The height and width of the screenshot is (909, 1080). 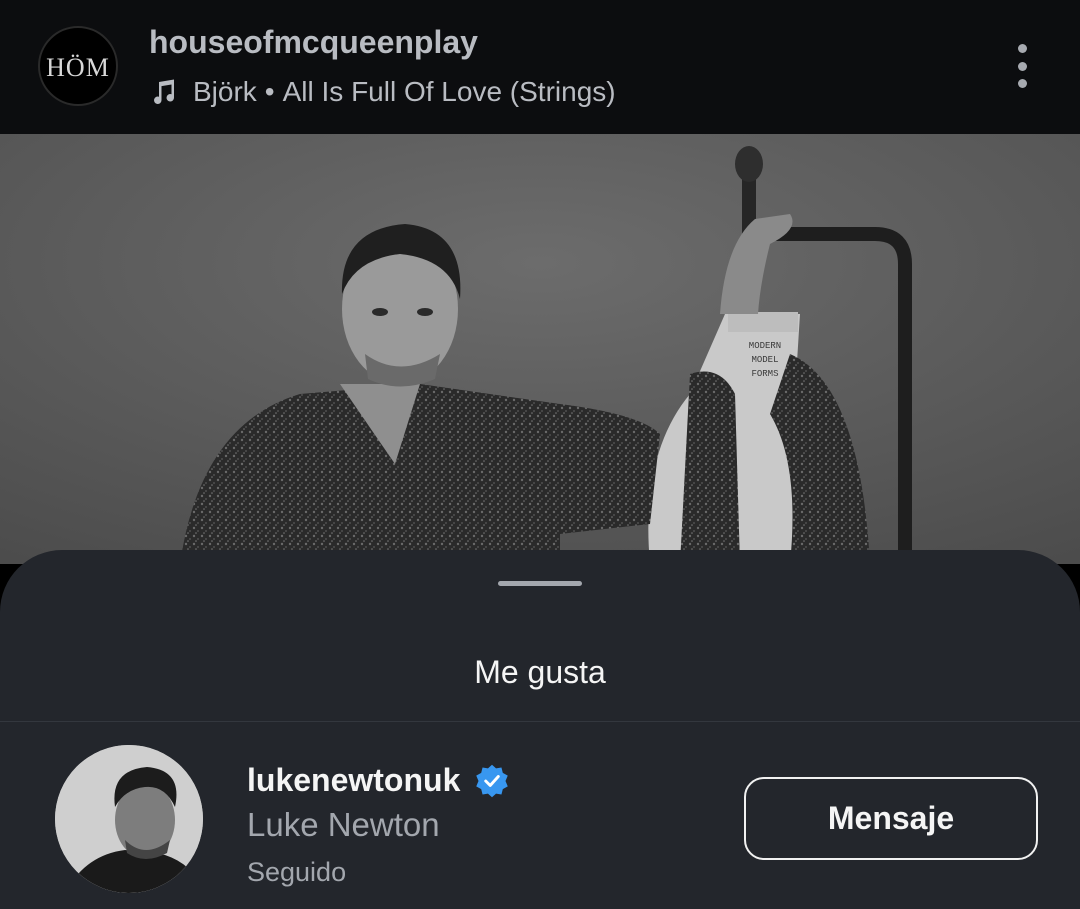 I want to click on sheet-title: Me gusta, so click(x=540, y=672).